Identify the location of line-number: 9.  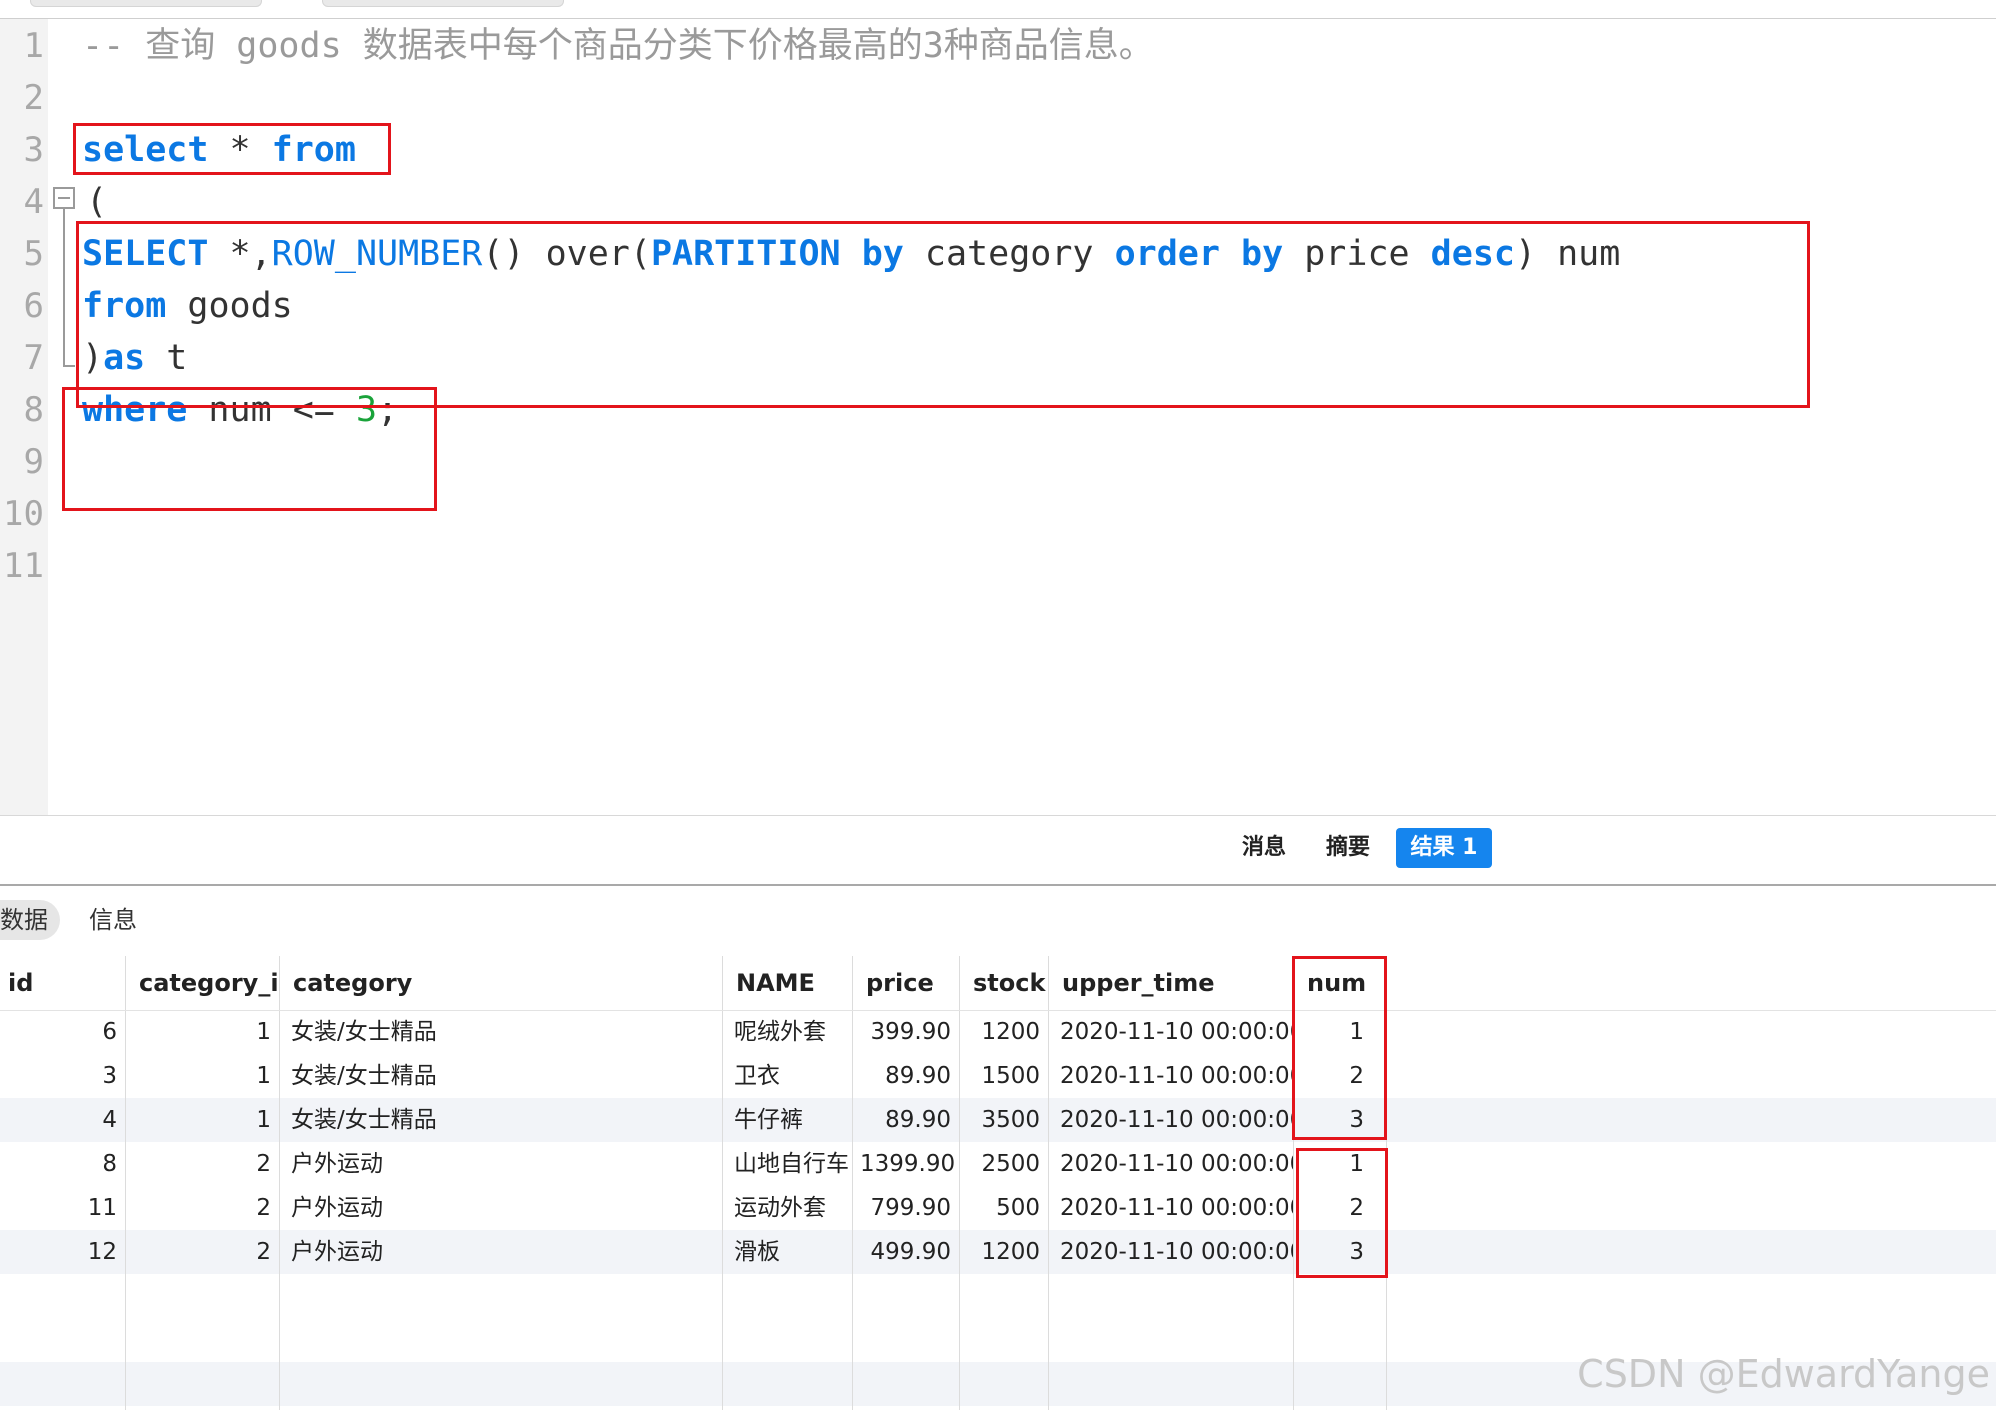
(33, 462).